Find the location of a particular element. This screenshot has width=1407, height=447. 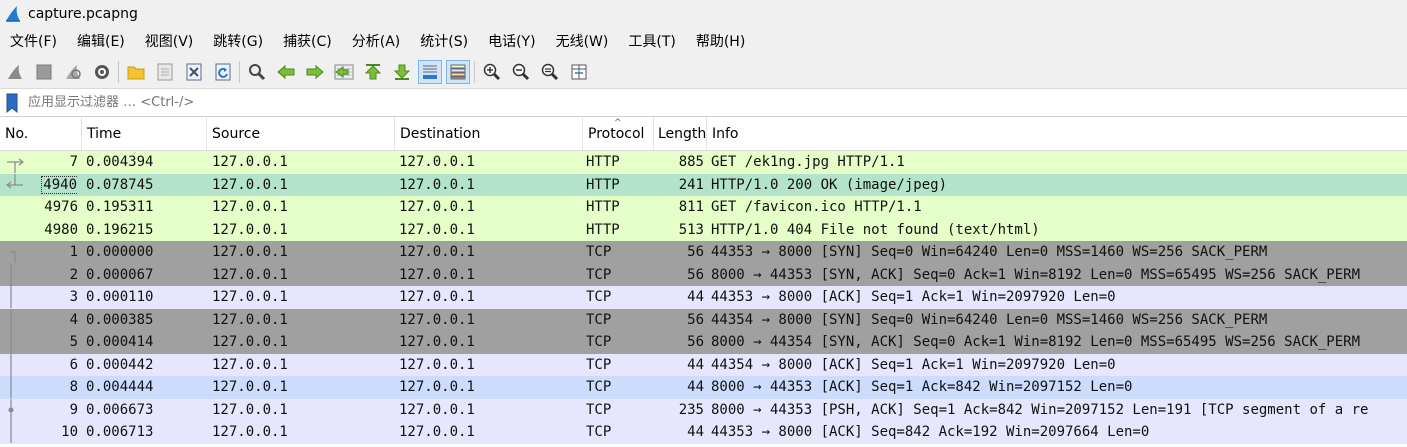

start-capture-icon is located at coordinates (15, 72).